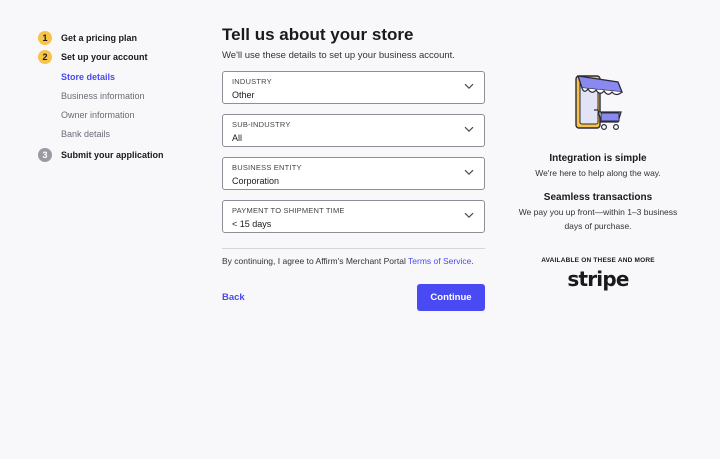 This screenshot has height=459, width=720. What do you see at coordinates (112, 155) in the screenshot?
I see `step-label: Submit your application` at bounding box center [112, 155].